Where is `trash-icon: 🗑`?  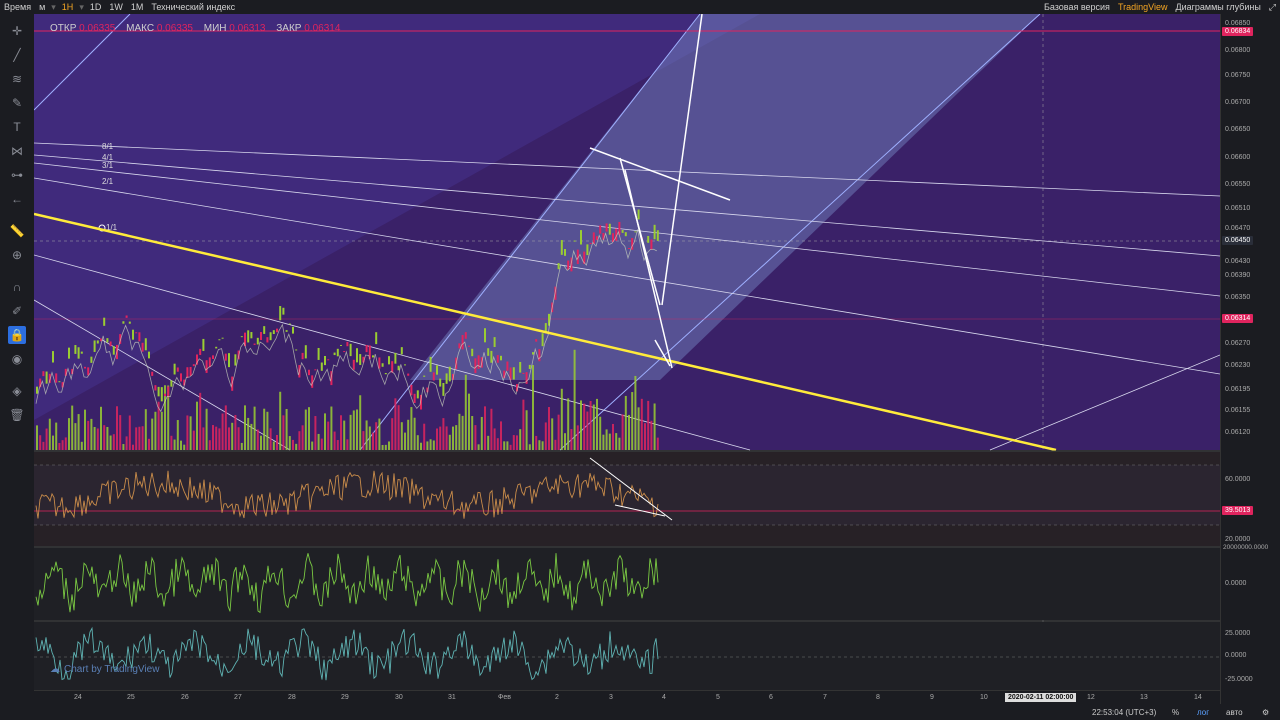
trash-icon: 🗑 is located at coordinates (17, 415).